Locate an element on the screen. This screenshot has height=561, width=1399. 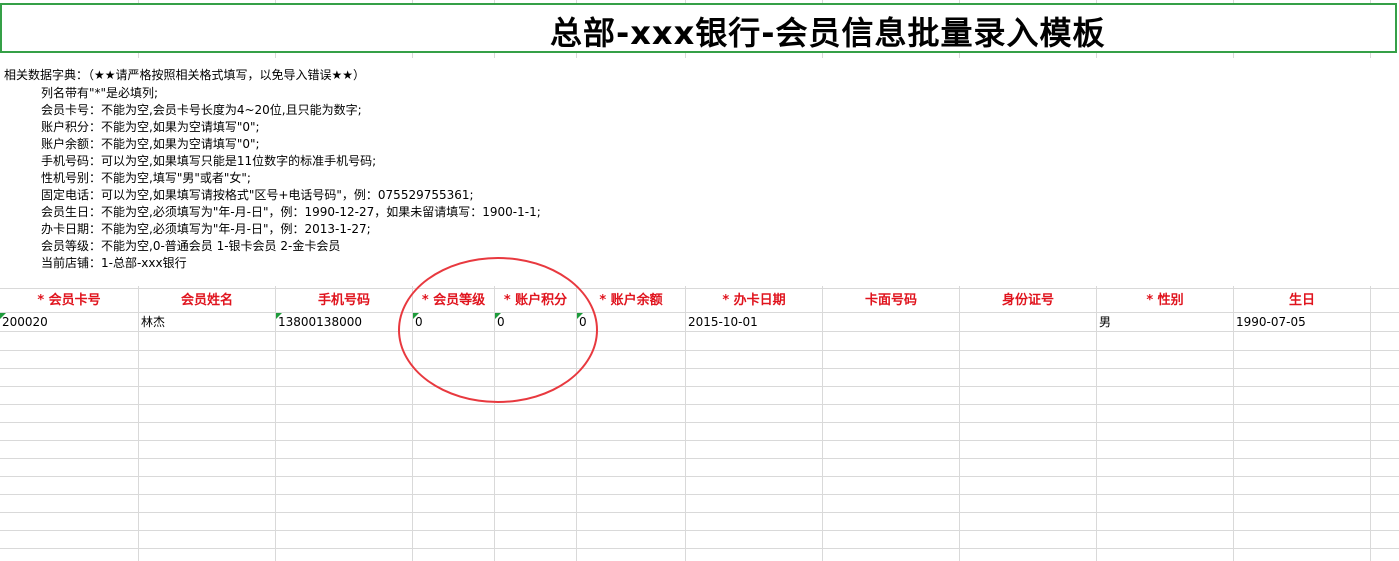
title-cell: 总部-xxx银行-会员信息批量录入模板 is located at coordinates (698, 28).